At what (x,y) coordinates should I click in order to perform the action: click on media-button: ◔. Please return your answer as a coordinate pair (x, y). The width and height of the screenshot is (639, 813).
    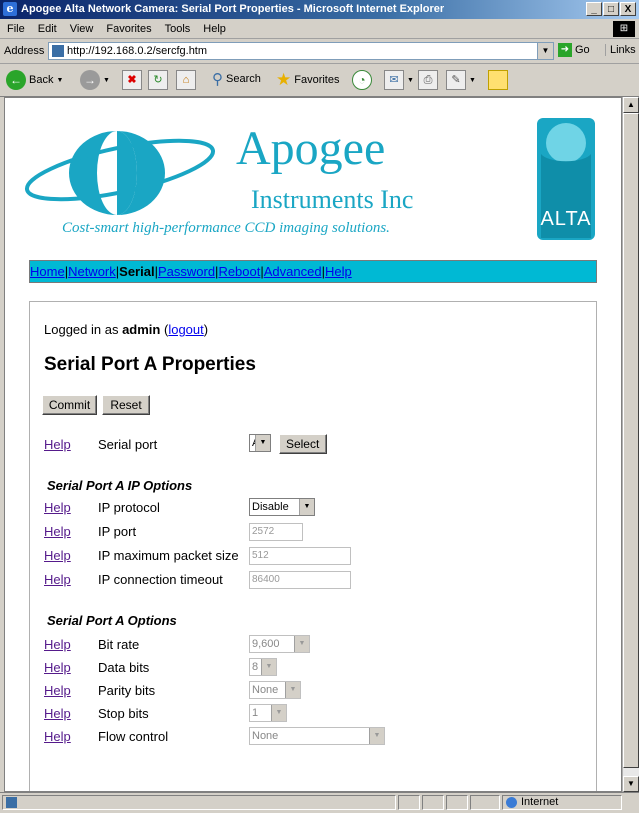
    Looking at the image, I should click on (362, 80).